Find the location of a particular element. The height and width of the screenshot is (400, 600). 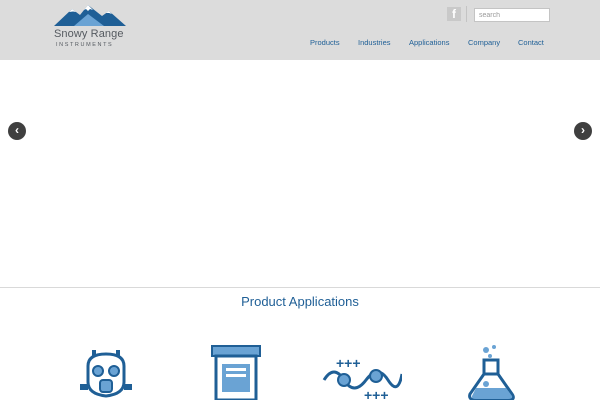

chevron-left-icon: ‹ is located at coordinates (17, 130).